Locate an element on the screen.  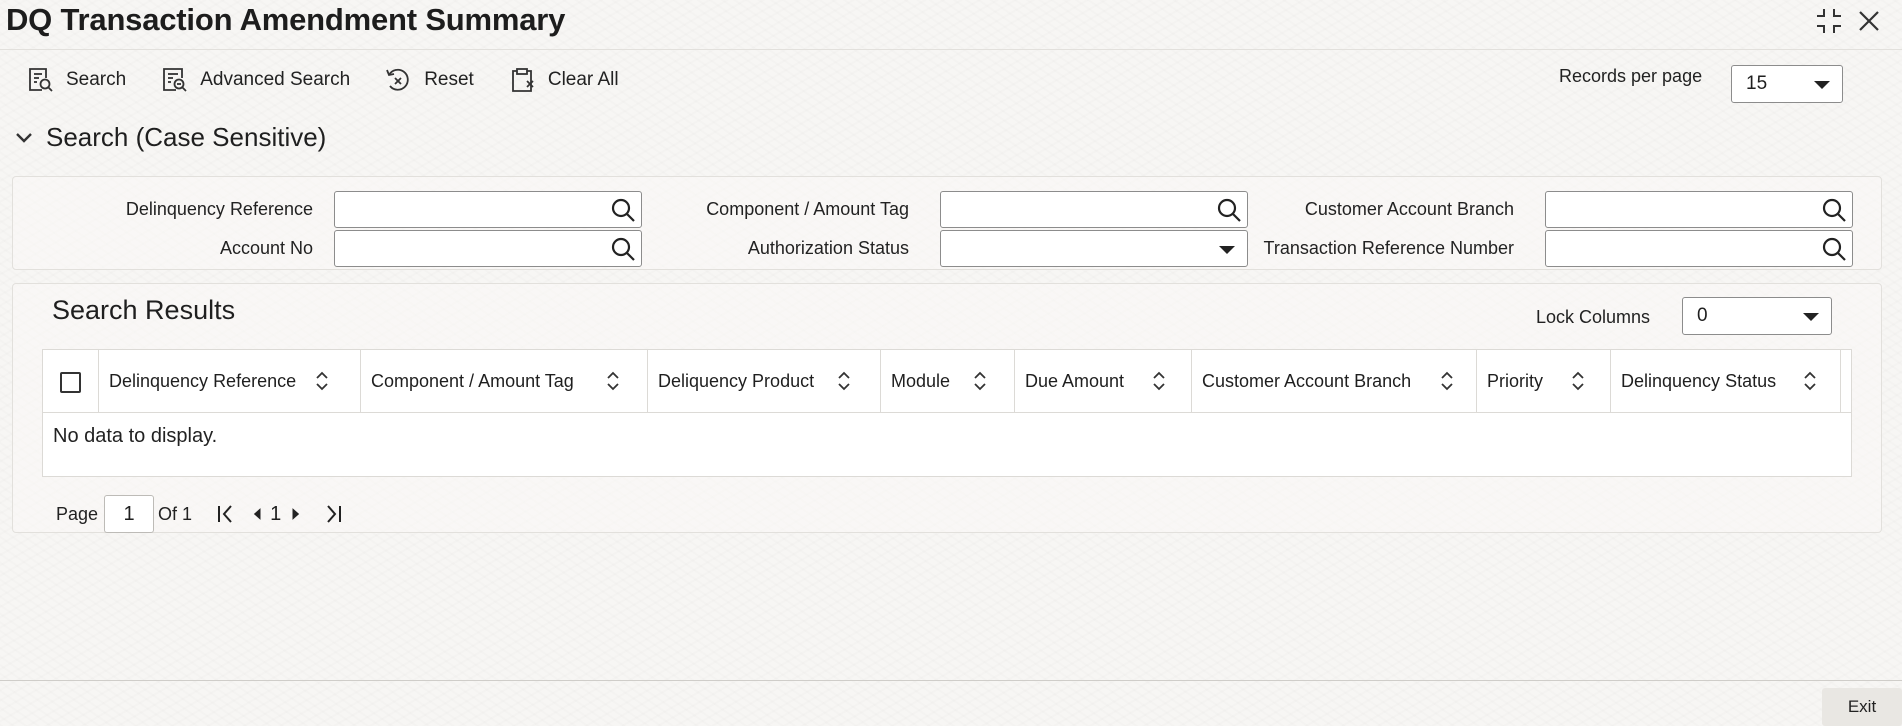
column-header-label: Delinquency Status is located at coordinates (1699, 381).